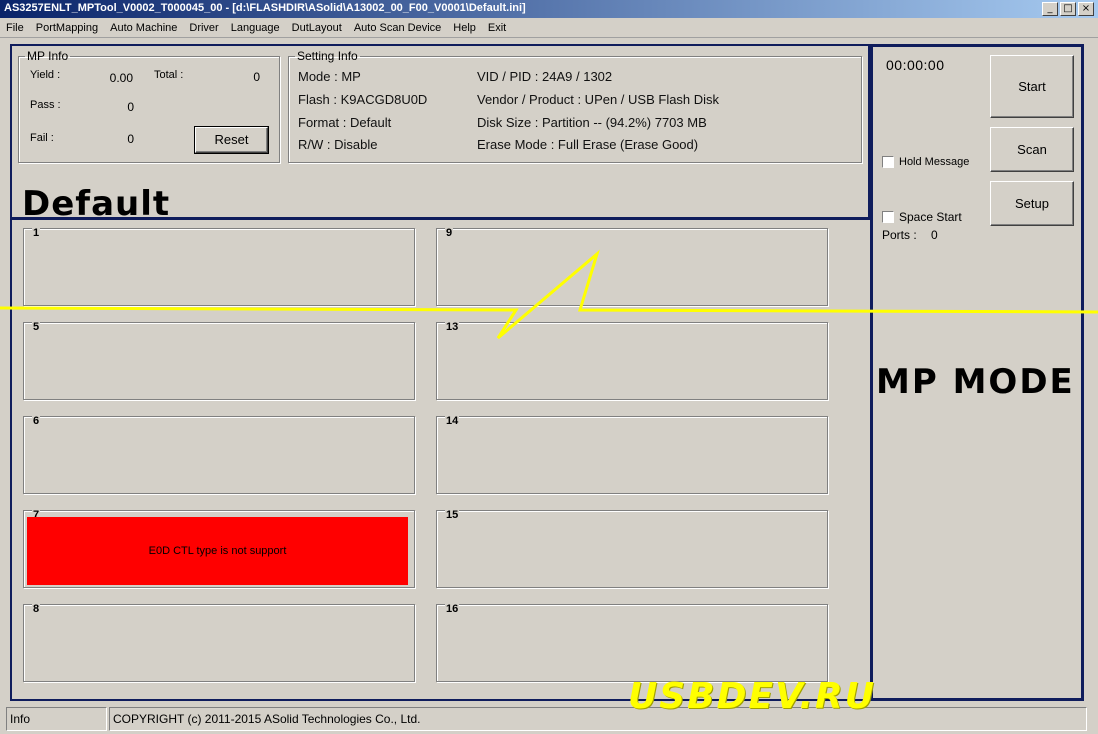 This screenshot has height=734, width=1098. I want to click on menu-auto-machine: Auto Machine, so click(143, 28).